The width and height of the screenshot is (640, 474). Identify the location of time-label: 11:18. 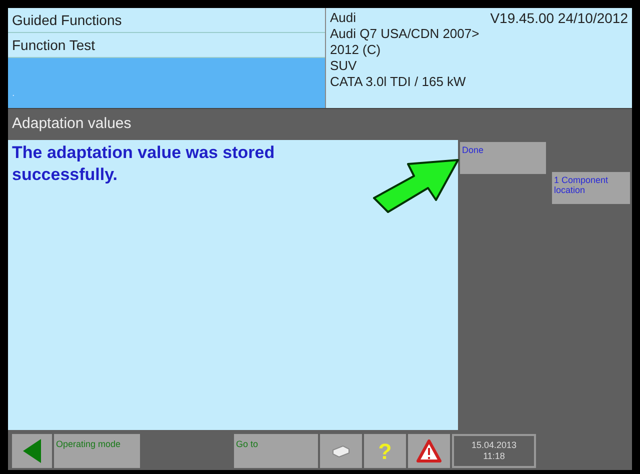
(494, 456).